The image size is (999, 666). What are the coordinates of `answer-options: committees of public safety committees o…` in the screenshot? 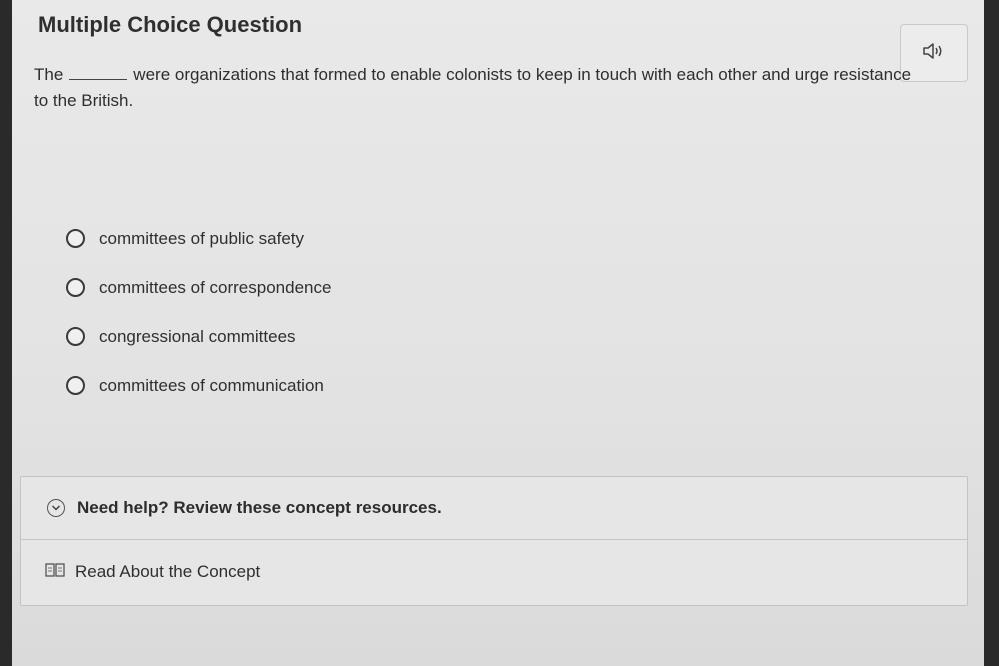 It's located at (198, 312).